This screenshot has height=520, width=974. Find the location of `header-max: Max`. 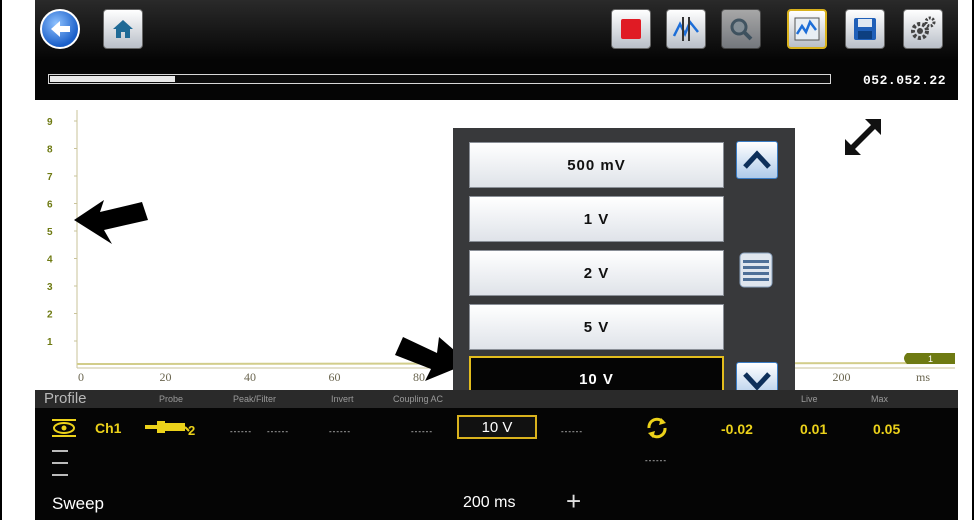

header-max: Max is located at coordinates (880, 399).